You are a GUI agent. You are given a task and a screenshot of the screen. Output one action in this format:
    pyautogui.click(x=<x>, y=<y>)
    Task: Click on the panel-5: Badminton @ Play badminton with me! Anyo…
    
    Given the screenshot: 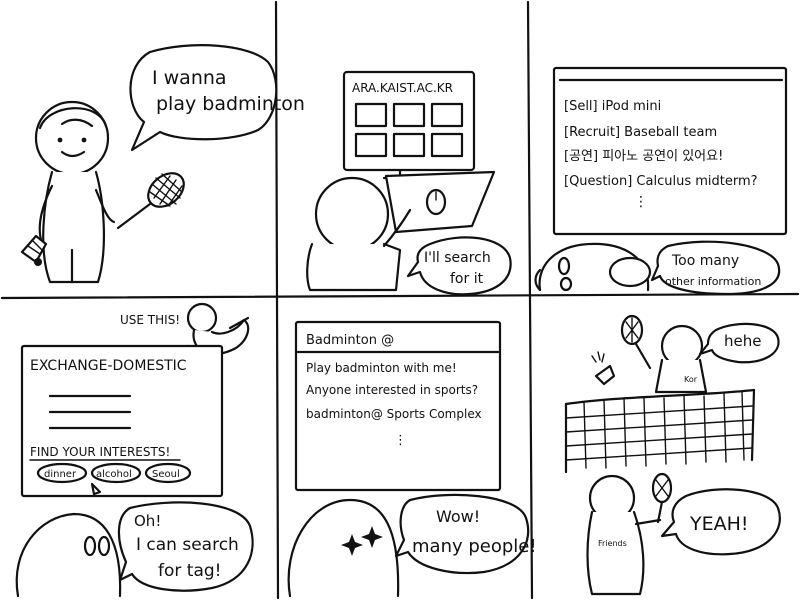 What is the action you would take?
    pyautogui.click(x=412, y=459)
    